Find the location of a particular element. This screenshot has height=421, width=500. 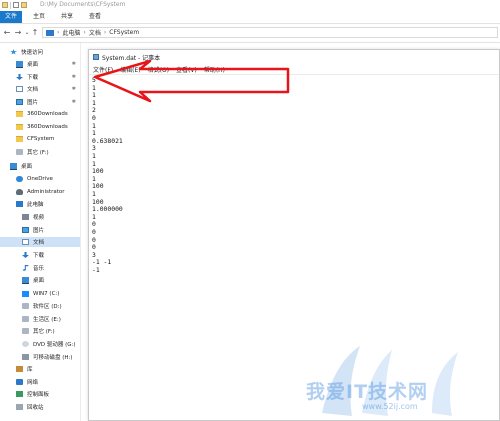

sidebar-item: 软件区 (D:) is located at coordinates (40, 306).